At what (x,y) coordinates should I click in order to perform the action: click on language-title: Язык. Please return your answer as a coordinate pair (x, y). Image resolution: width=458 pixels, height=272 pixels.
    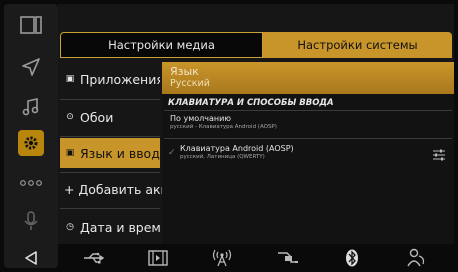
    Looking at the image, I should click on (184, 71).